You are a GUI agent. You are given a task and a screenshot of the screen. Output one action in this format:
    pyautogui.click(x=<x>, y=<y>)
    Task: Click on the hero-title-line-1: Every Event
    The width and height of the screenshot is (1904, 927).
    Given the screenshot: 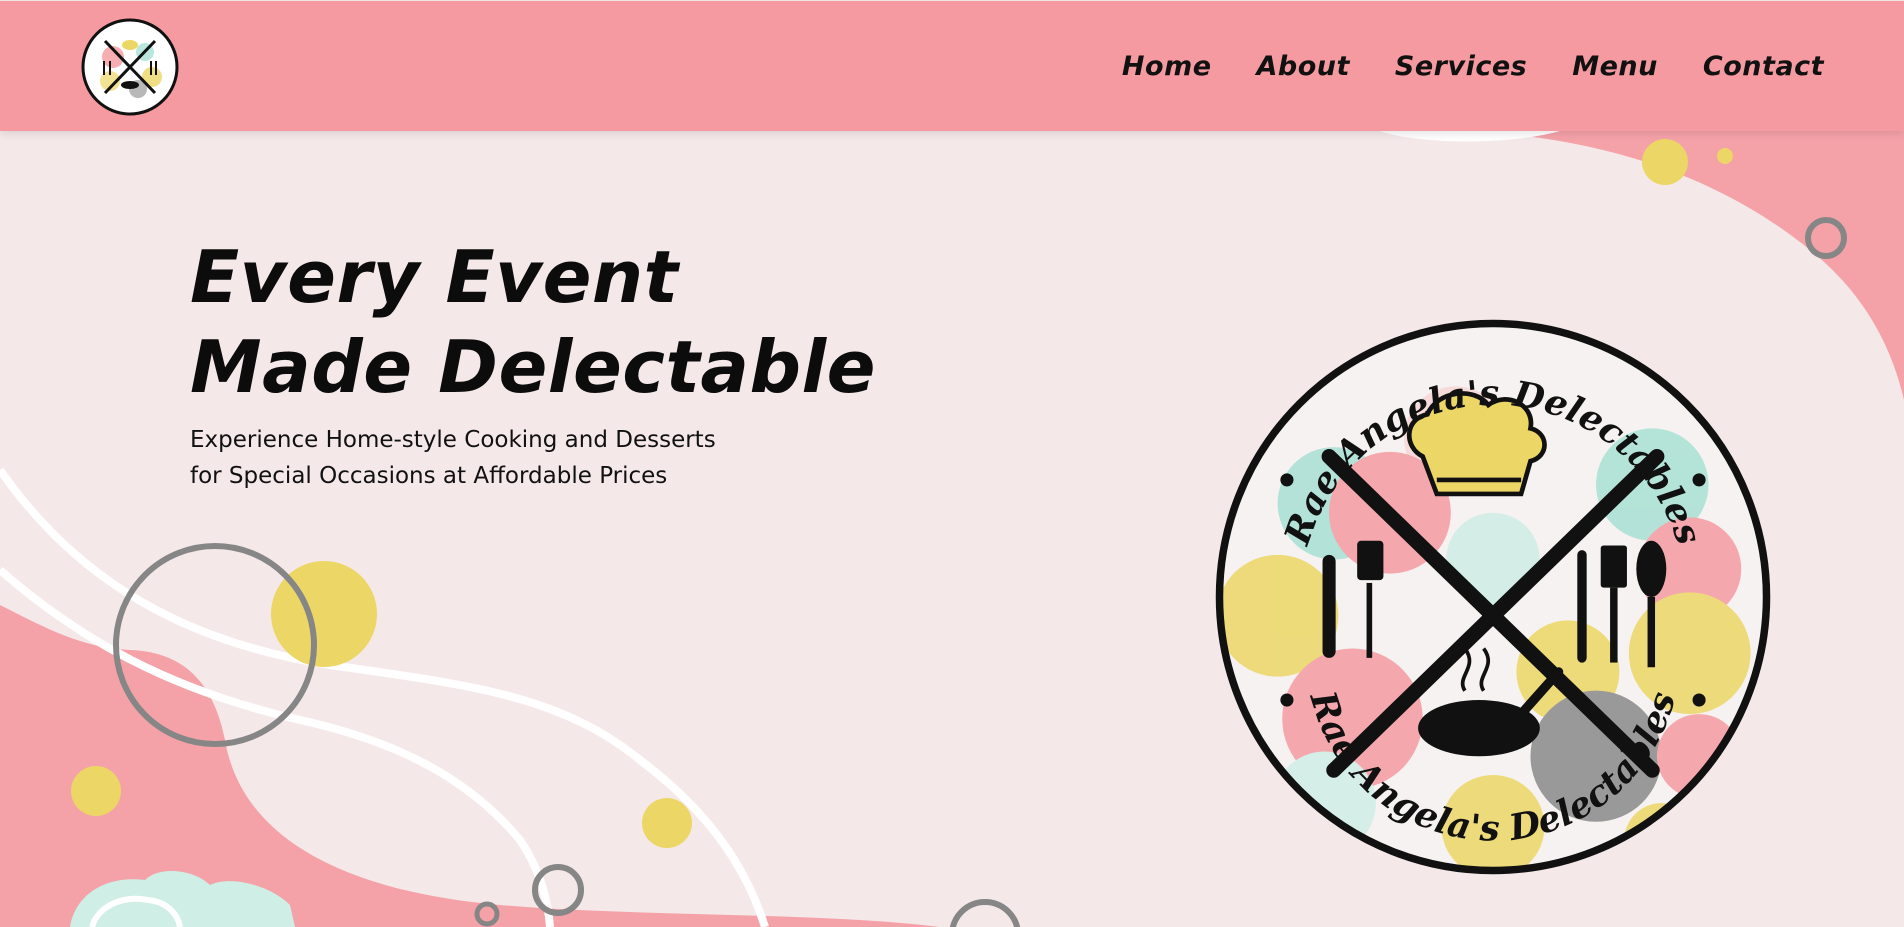 What is the action you would take?
    pyautogui.click(x=434, y=277)
    